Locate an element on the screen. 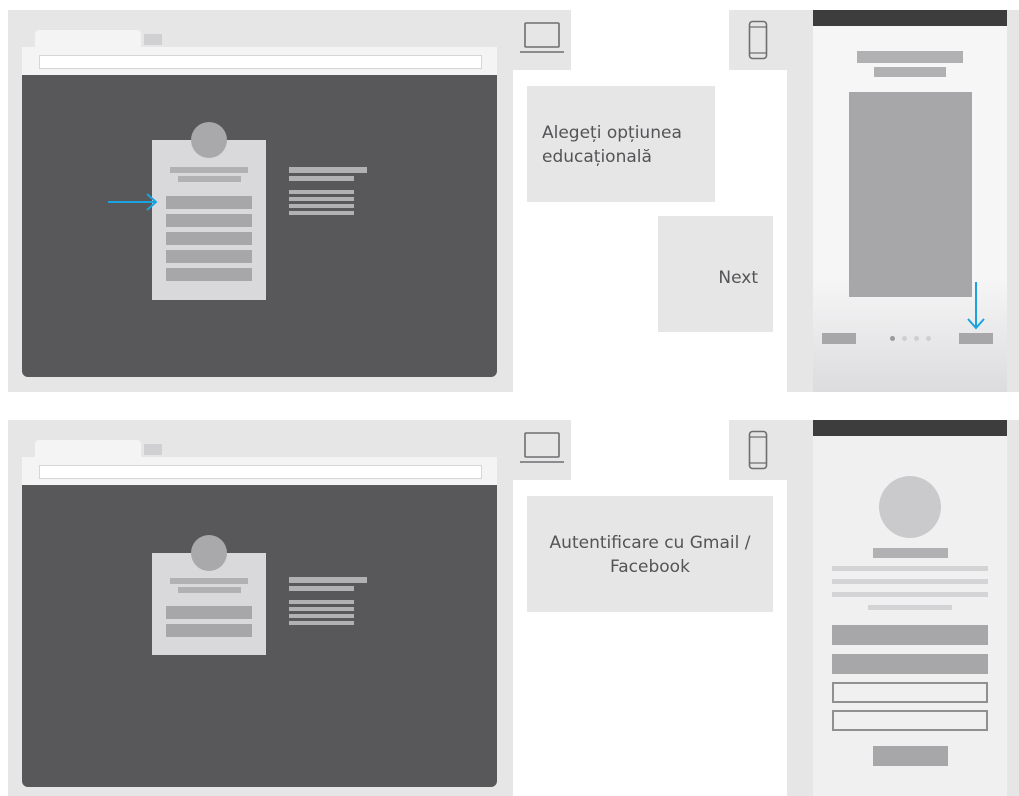  right-arrow-icon is located at coordinates (133, 202).